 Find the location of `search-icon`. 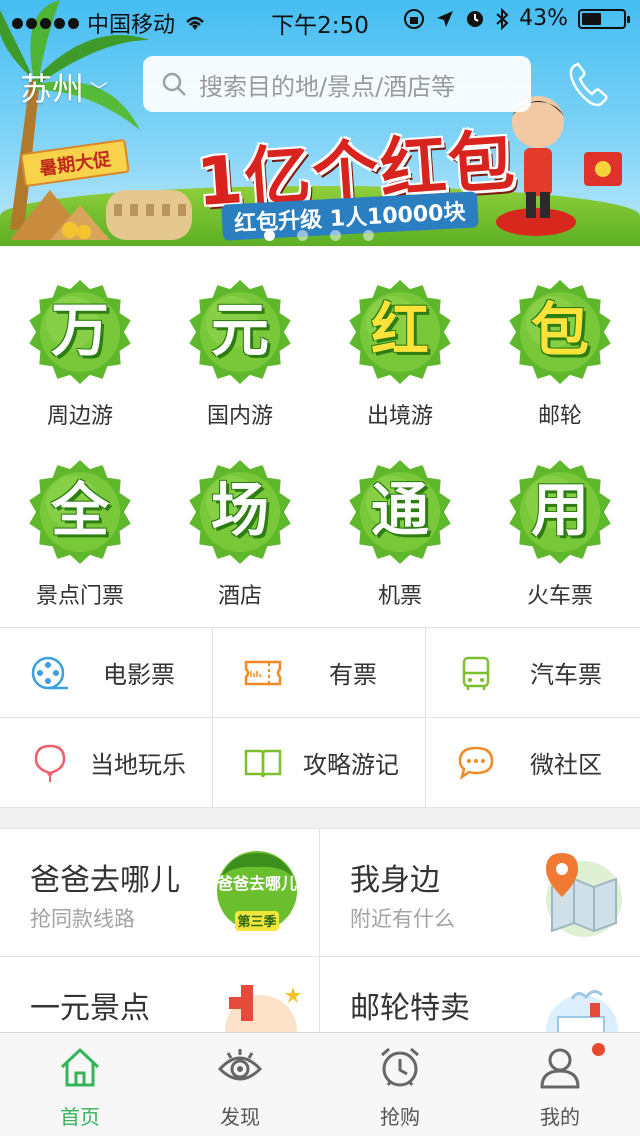

search-icon is located at coordinates (174, 84).